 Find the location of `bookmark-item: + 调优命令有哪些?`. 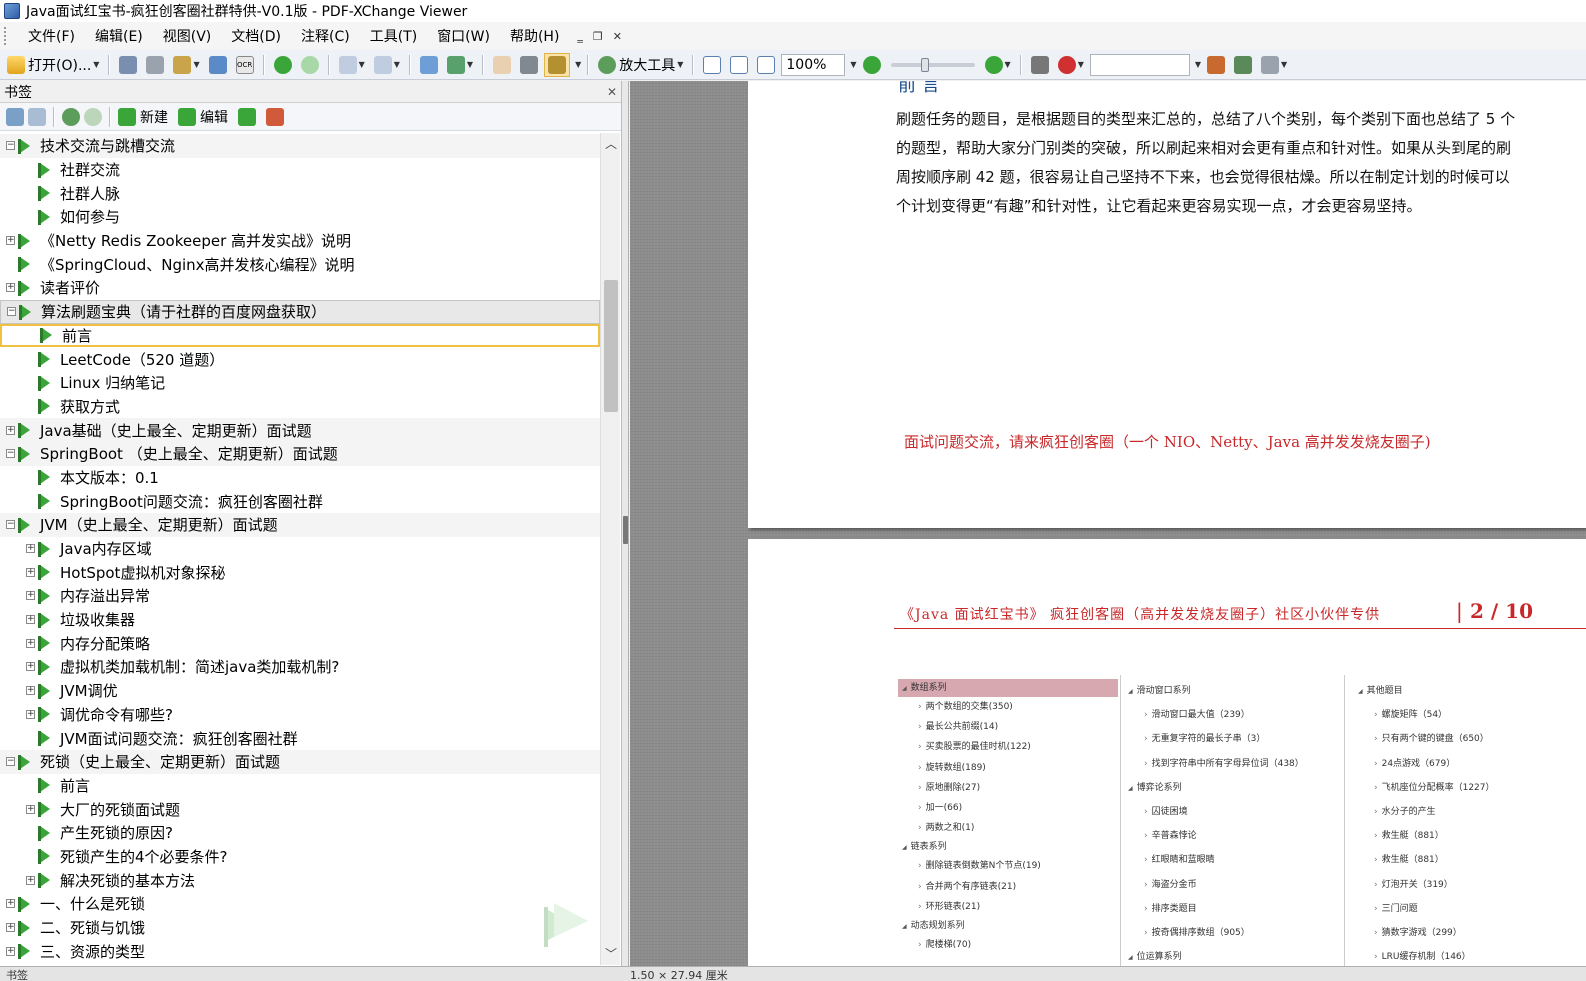

bookmark-item: + 调优命令有哪些? is located at coordinates (300, 715).